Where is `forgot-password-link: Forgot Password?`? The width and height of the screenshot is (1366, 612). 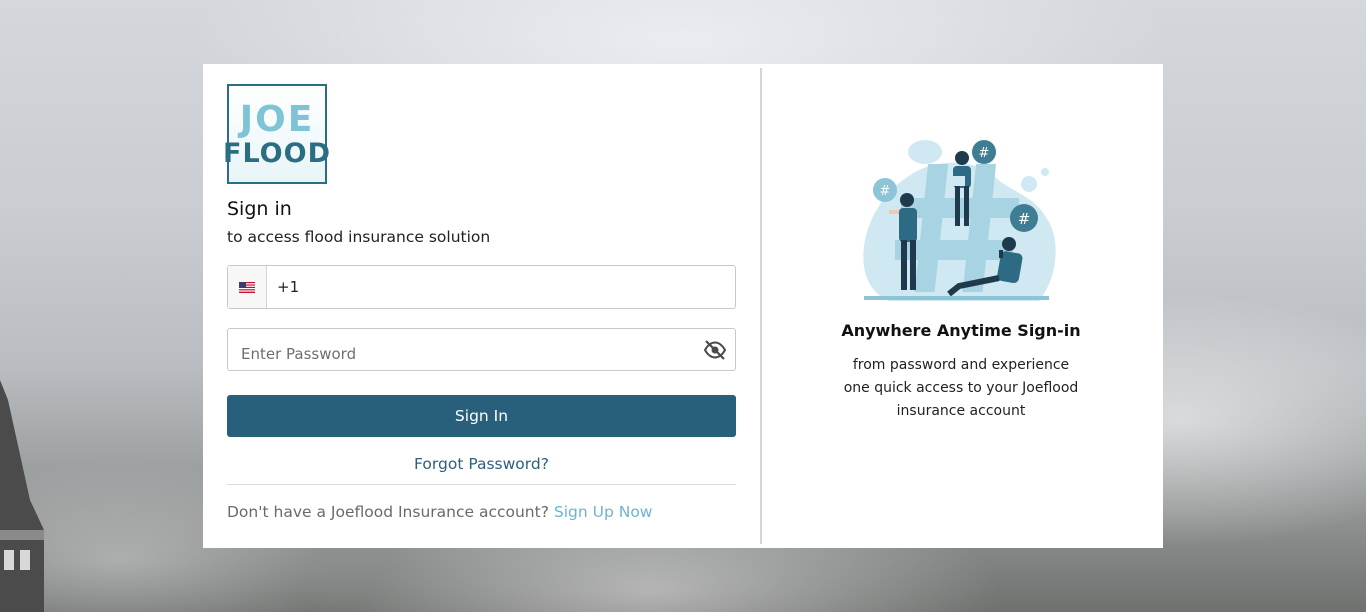 forgot-password-link: Forgot Password? is located at coordinates (481, 464).